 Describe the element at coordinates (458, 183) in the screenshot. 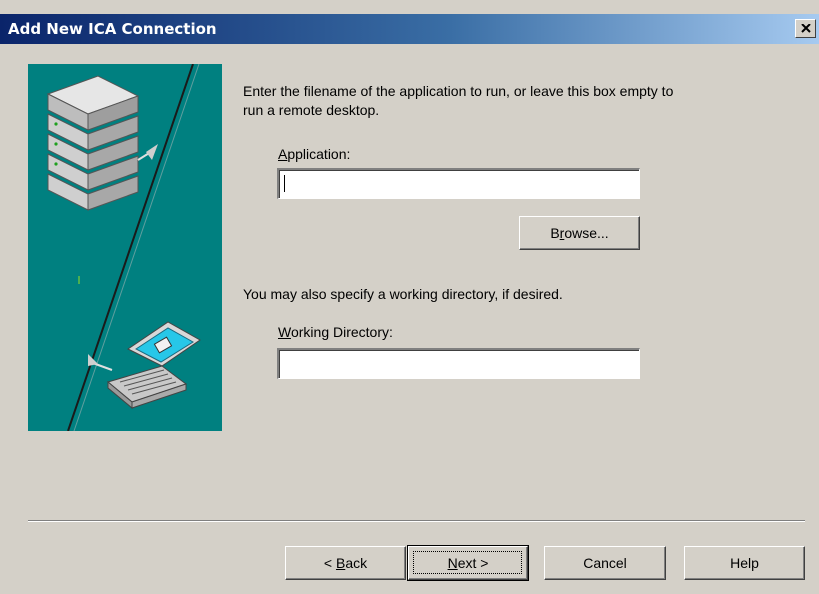

I see `application-input` at that location.